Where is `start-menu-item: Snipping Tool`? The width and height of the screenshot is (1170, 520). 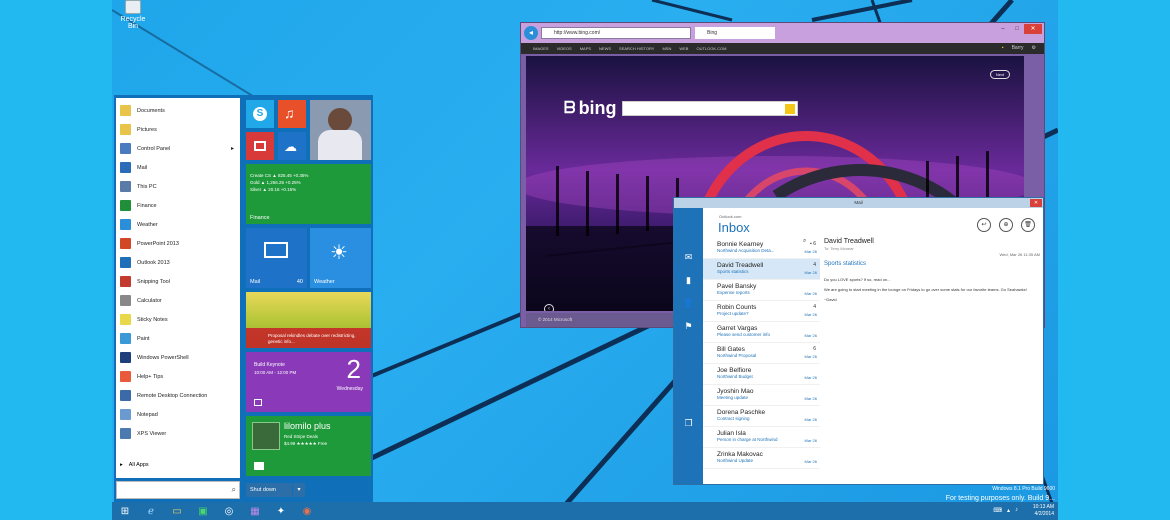
start-menu-item: Snipping Tool is located at coordinates (178, 281).